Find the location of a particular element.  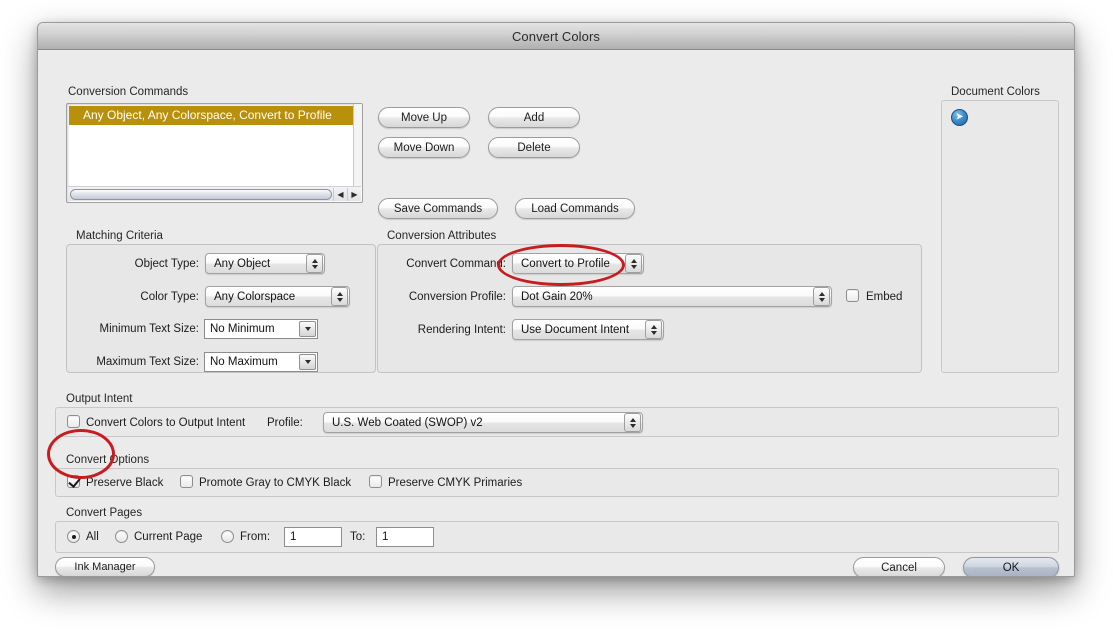

output-intent-profile-select: U.S. Web Coated (SWOP) v2 is located at coordinates (483, 422).